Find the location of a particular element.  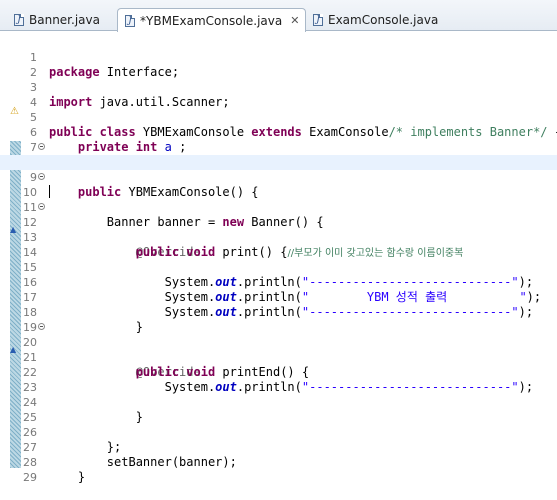

close-icon: ✕ is located at coordinates (294, 20).